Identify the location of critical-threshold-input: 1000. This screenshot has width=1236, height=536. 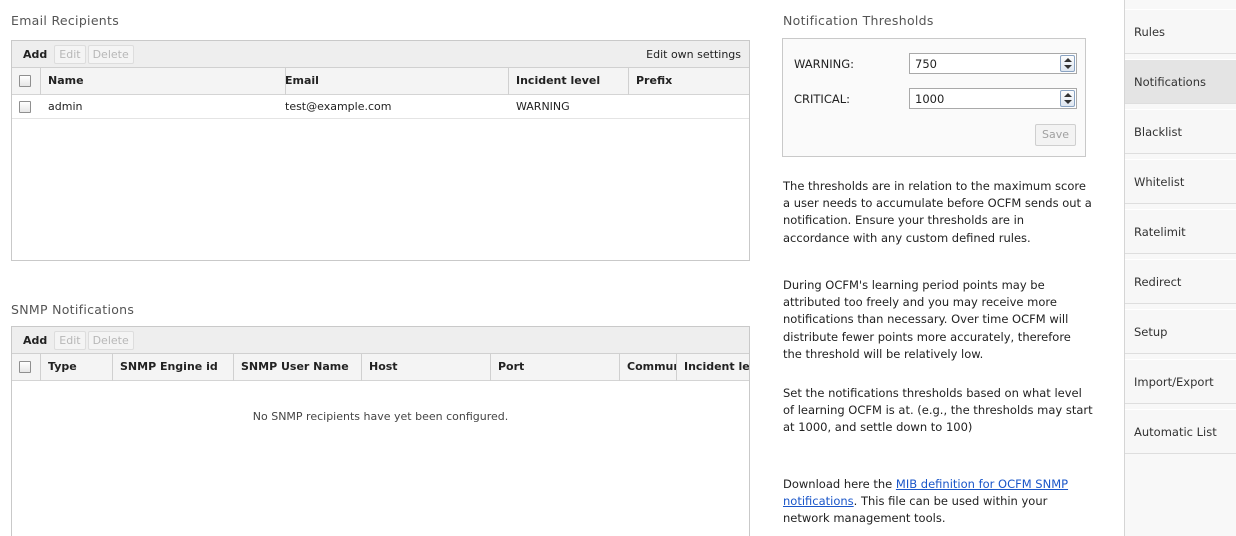
(993, 98).